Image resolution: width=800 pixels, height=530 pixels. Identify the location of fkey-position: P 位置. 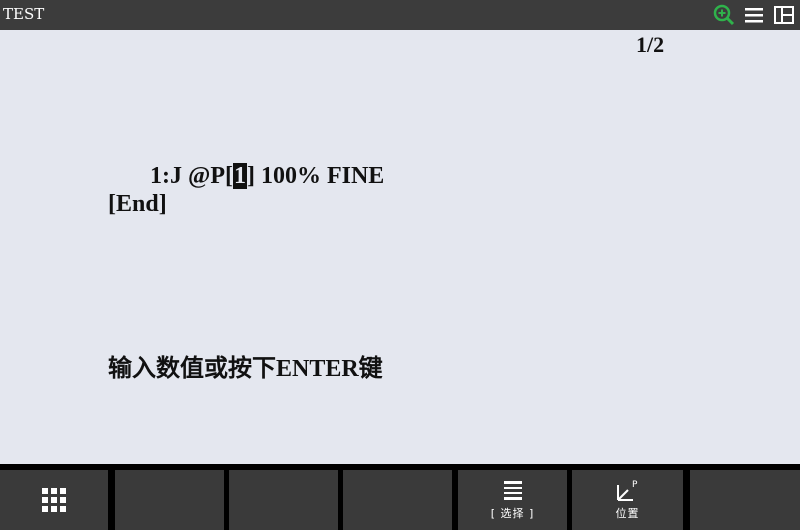
(627, 500).